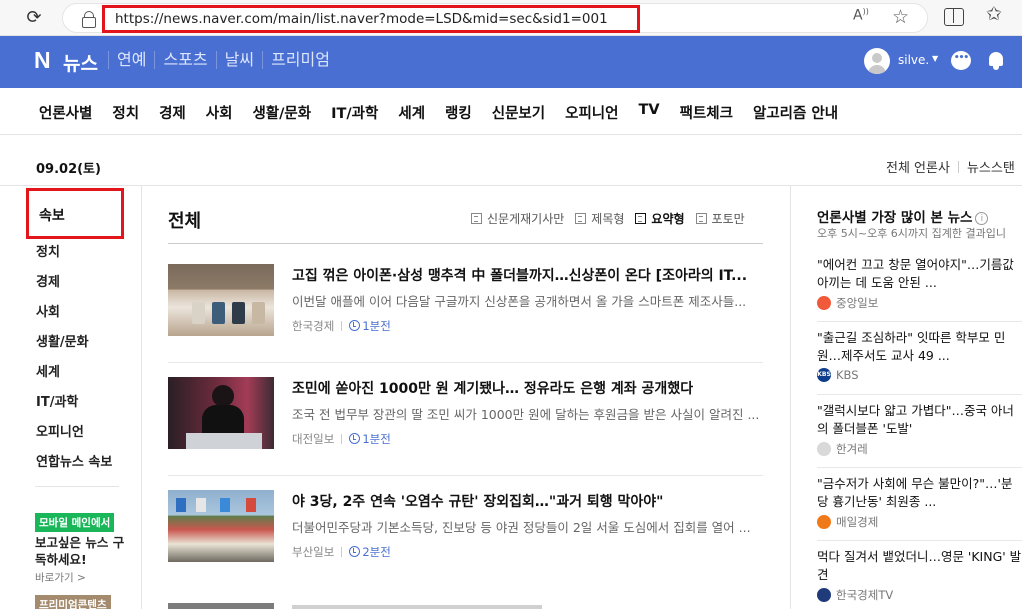 This screenshot has width=1022, height=609. Describe the element at coordinates (376, 552) in the screenshot. I see `article-time: 2분전` at that location.